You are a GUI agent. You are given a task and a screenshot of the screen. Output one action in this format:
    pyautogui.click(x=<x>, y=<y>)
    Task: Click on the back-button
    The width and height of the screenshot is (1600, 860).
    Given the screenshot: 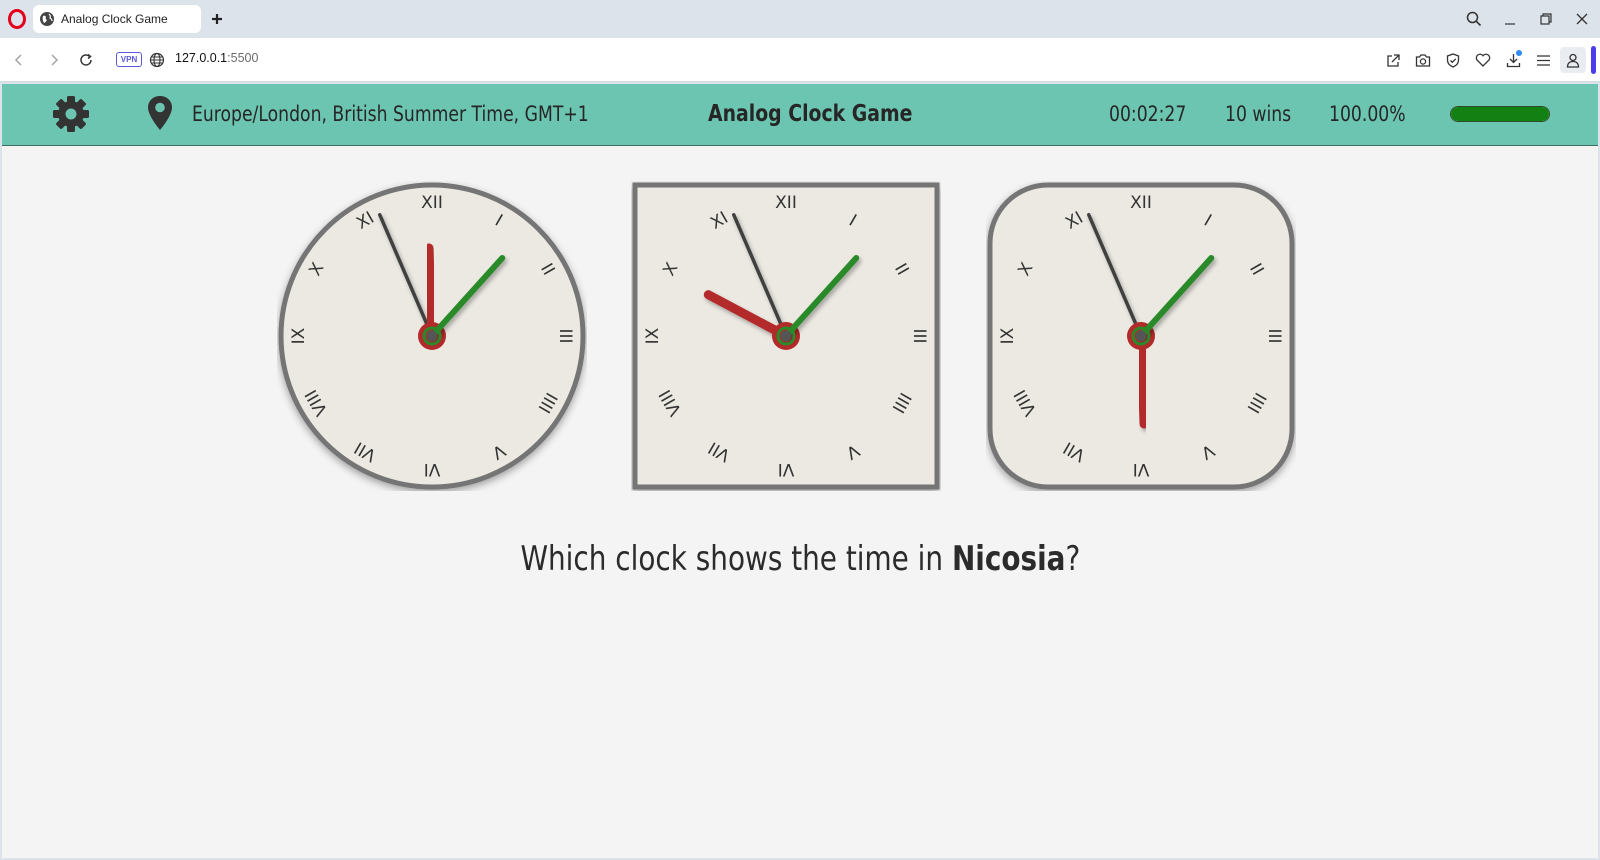 What is the action you would take?
    pyautogui.click(x=19, y=60)
    